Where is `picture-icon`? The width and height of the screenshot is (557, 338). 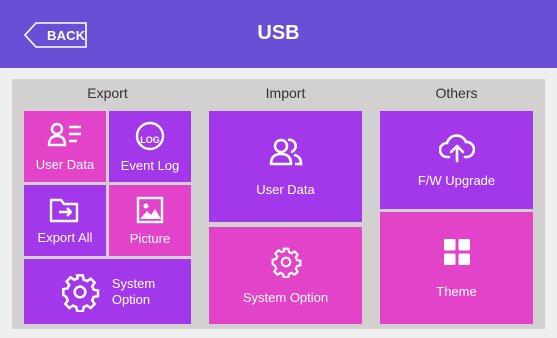
picture-icon is located at coordinates (150, 210).